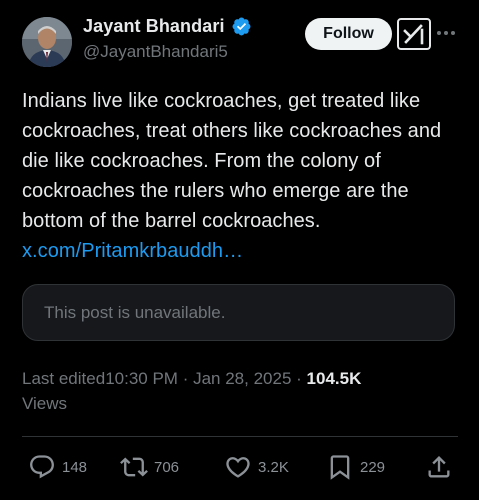 This screenshot has height=500, width=479. I want to click on repost-button: 706, so click(149, 467).